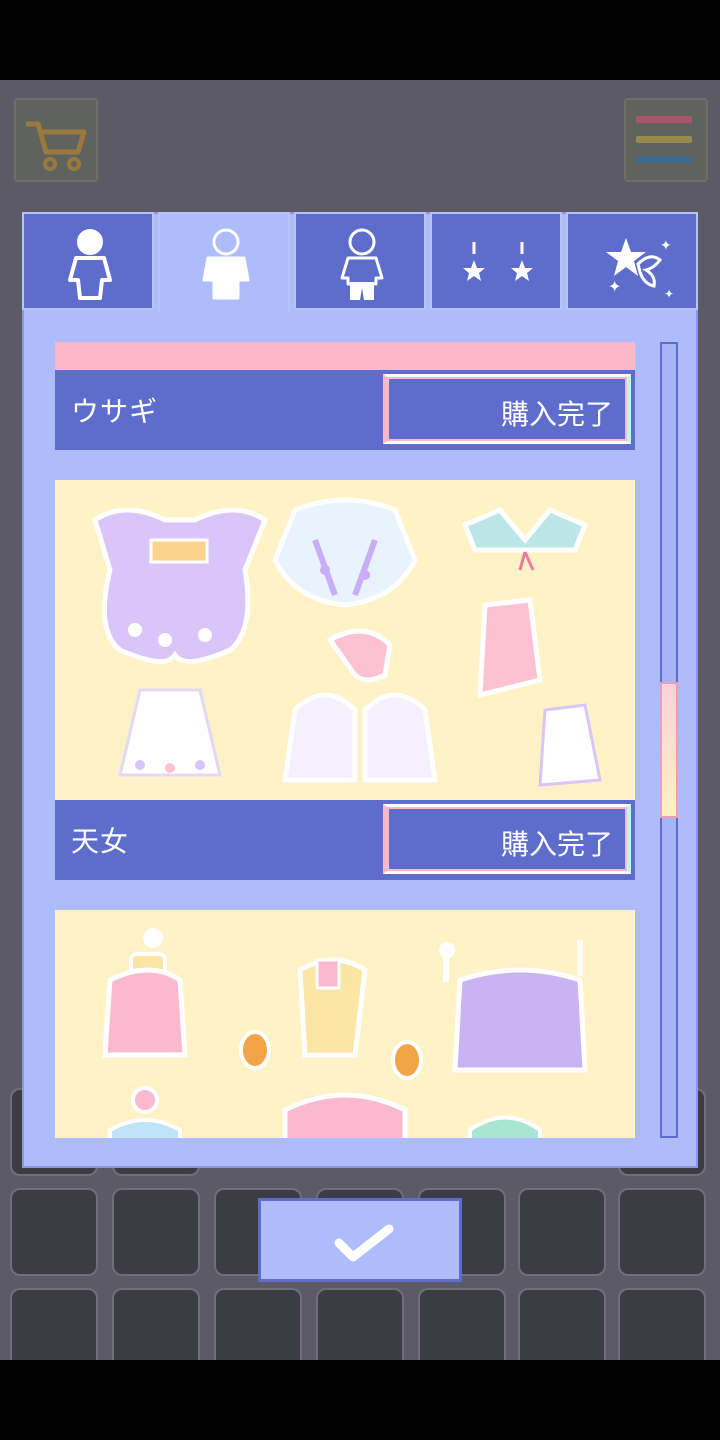 The image size is (720, 1440). I want to click on lavender-dress-illustration, so click(513, 1006).